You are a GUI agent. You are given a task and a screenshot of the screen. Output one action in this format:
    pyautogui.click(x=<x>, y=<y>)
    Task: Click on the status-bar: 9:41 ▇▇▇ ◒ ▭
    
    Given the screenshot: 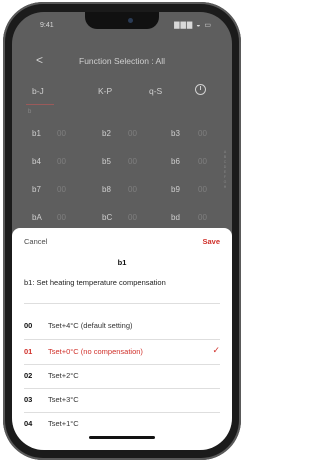 What is the action you would take?
    pyautogui.click(x=122, y=24)
    